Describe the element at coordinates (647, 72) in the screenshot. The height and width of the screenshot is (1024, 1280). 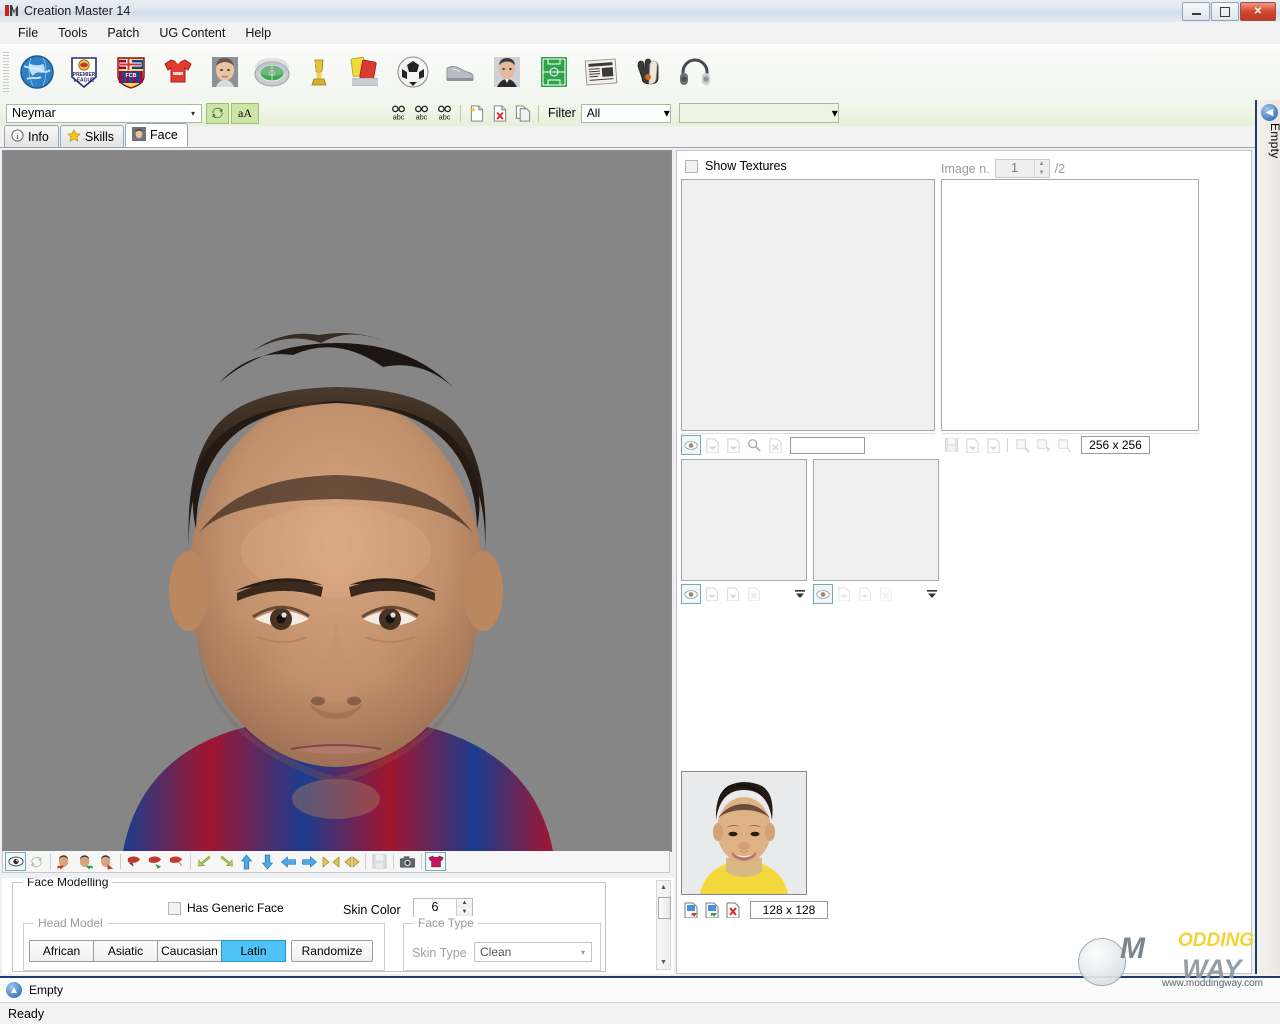
I see `gloves-icon` at that location.